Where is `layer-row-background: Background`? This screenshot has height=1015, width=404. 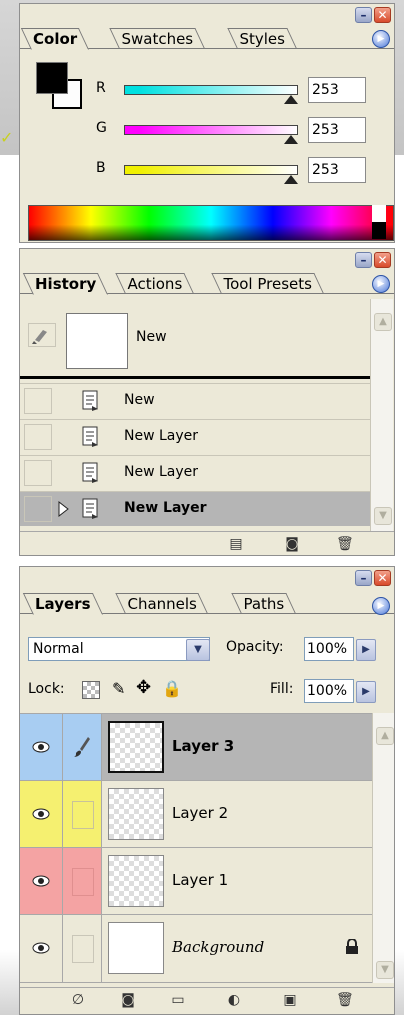 layer-row-background: Background is located at coordinates (196, 948).